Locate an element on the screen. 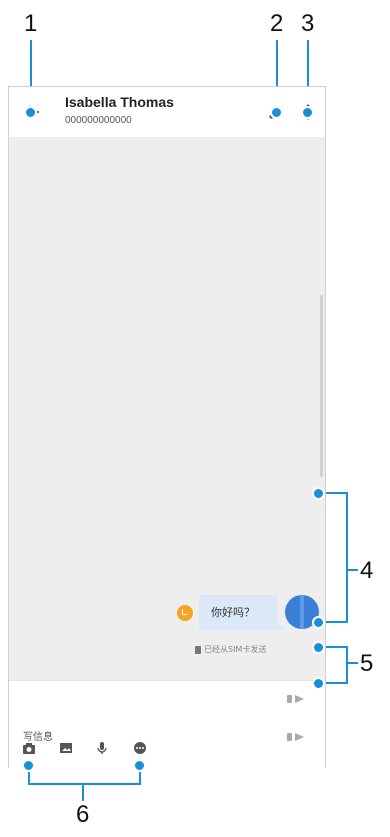 The width and height of the screenshot is (390, 837). camera-icon is located at coordinates (29, 748).